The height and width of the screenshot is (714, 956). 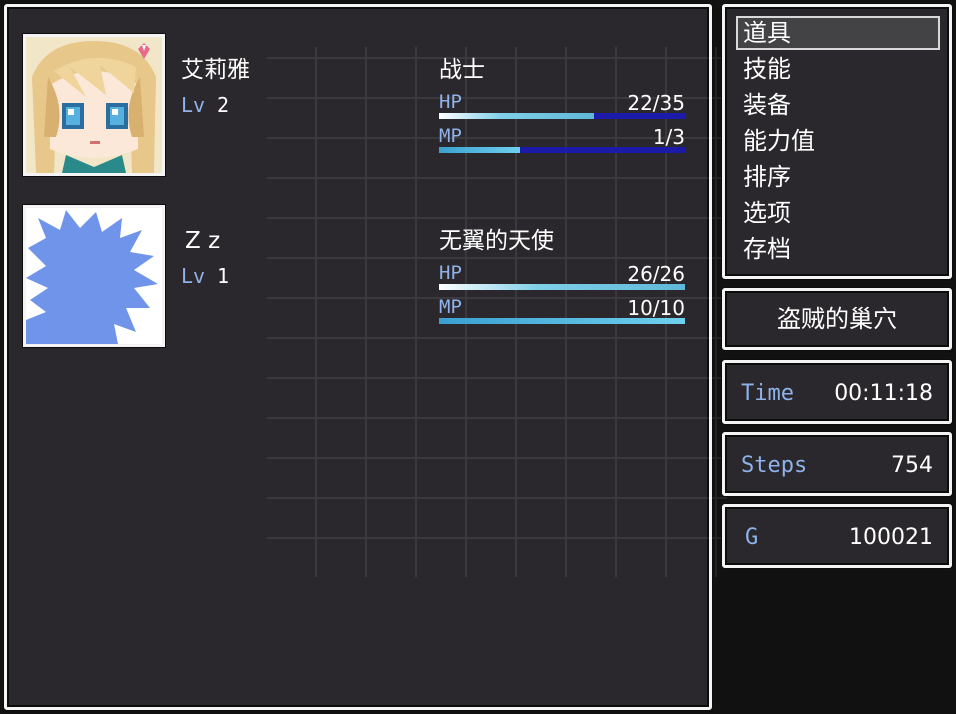 I want to click on mp-gauge-fill, so click(x=480, y=150).